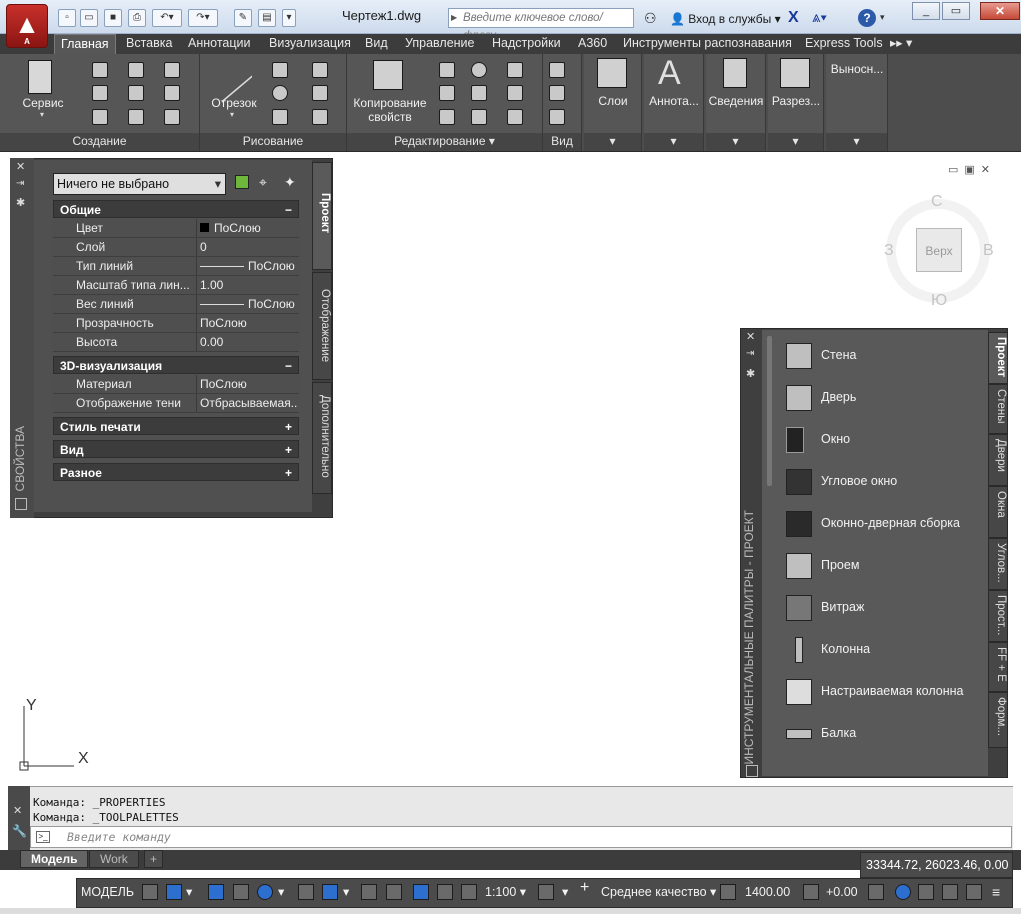  What do you see at coordinates (22, 338) in the screenshot?
I see `properties-titlebar: ✕ ⇥ ✱ СВОЙСТВА` at bounding box center [22, 338].